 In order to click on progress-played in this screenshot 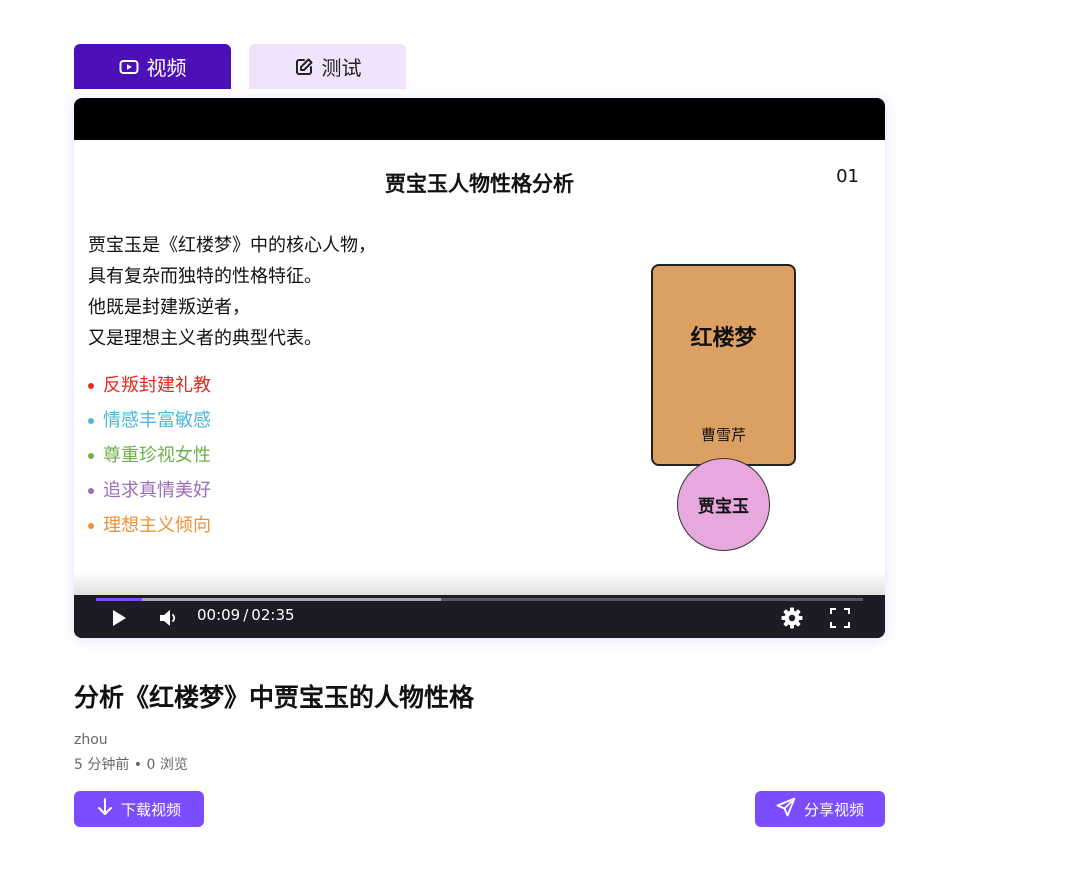, I will do `click(119, 599)`.